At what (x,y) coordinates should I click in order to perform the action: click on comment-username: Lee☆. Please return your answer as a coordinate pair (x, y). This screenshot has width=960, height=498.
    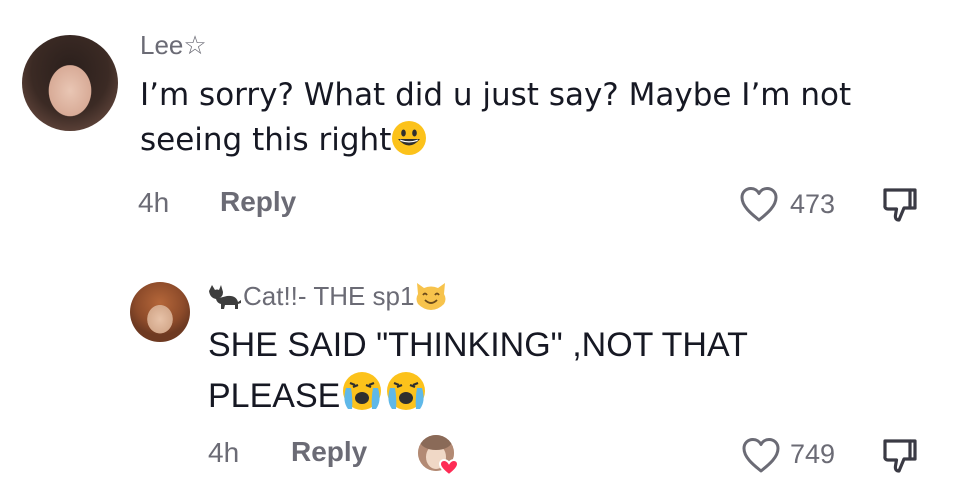
    Looking at the image, I should click on (173, 45).